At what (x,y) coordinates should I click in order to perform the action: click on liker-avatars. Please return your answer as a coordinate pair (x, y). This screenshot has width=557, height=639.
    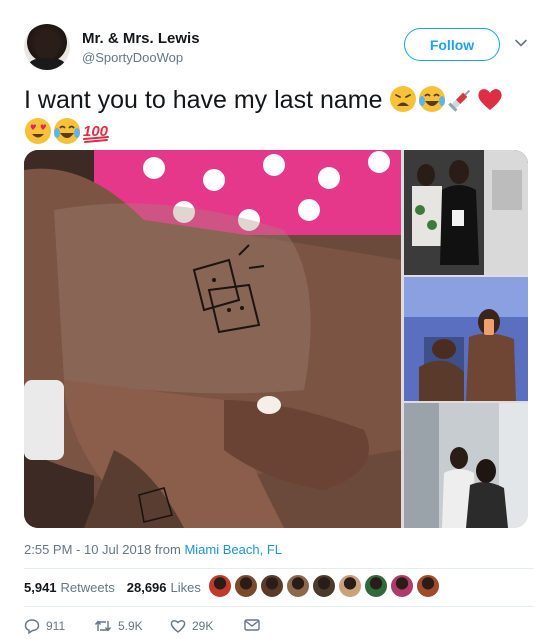
    Looking at the image, I should click on (325, 587).